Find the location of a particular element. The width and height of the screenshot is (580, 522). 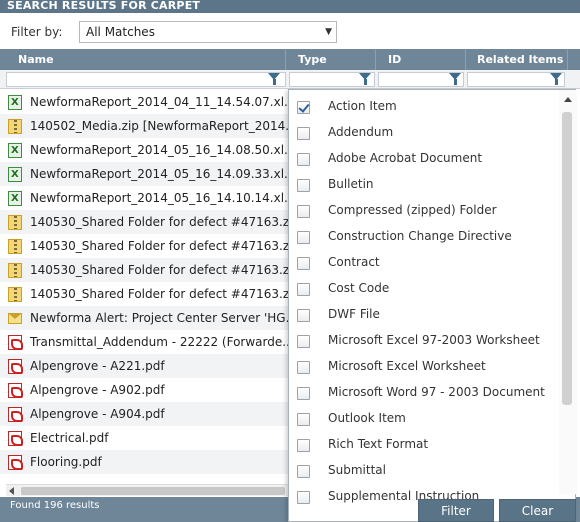

column-header-type: Type is located at coordinates (331, 59).